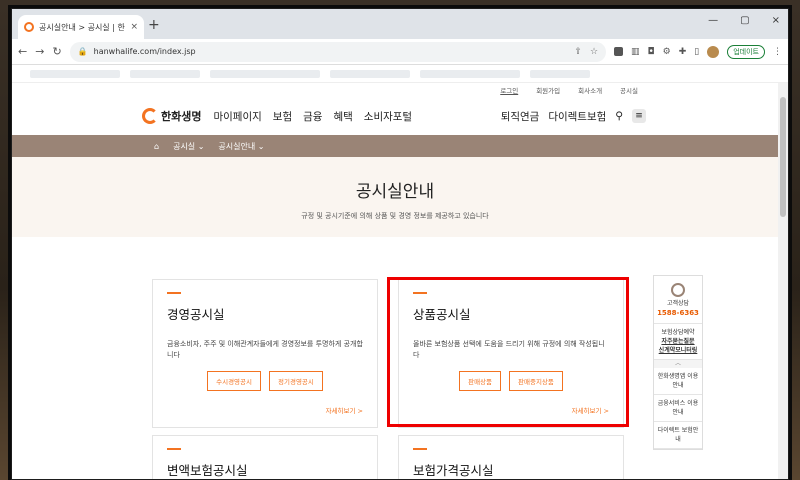 Image resolution: width=800 pixels, height=480 pixels. I want to click on quick-link: 보험상담예약, so click(678, 332).